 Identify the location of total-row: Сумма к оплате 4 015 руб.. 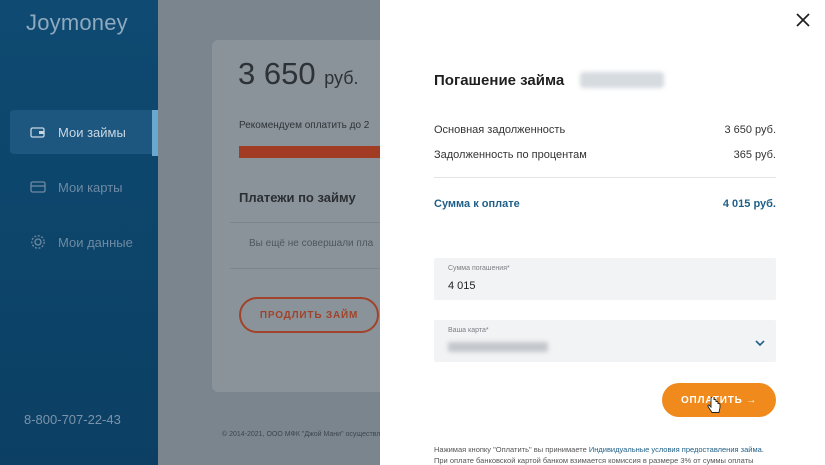
(605, 204).